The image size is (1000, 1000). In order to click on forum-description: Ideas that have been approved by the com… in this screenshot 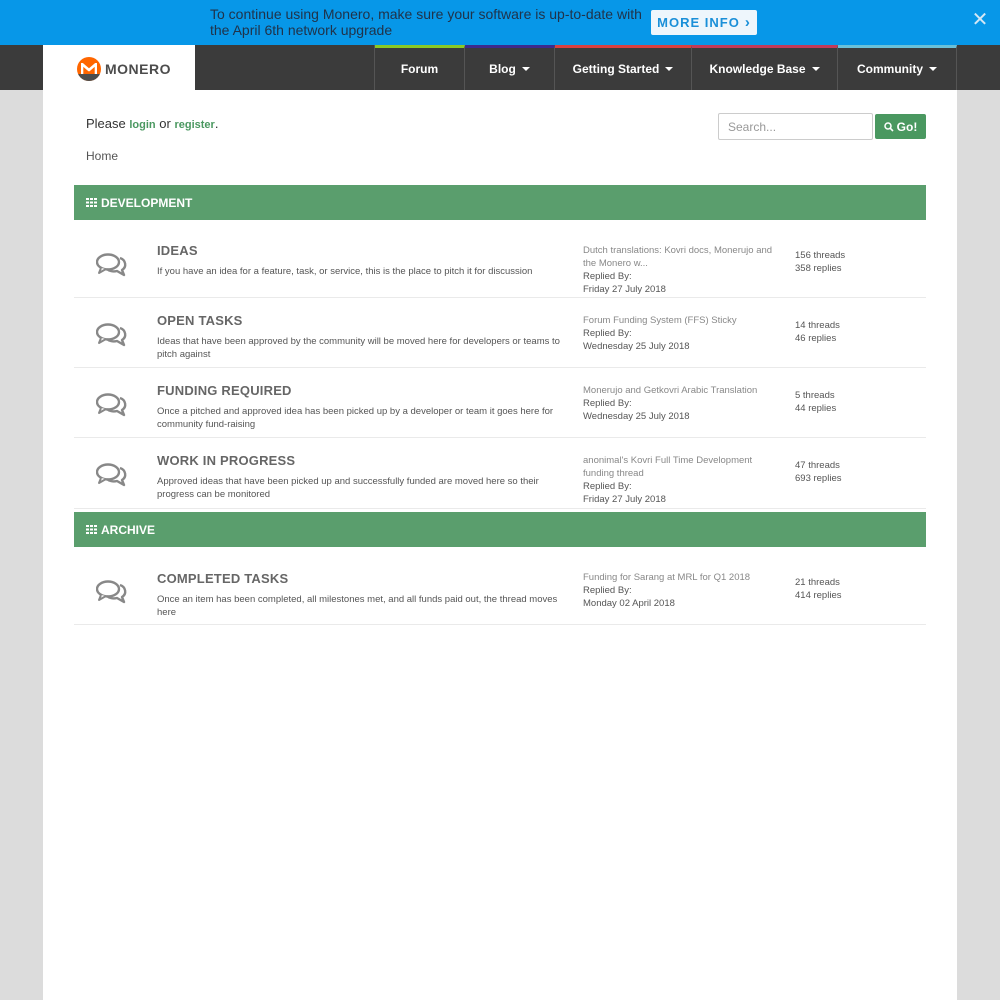, I will do `click(358, 348)`.